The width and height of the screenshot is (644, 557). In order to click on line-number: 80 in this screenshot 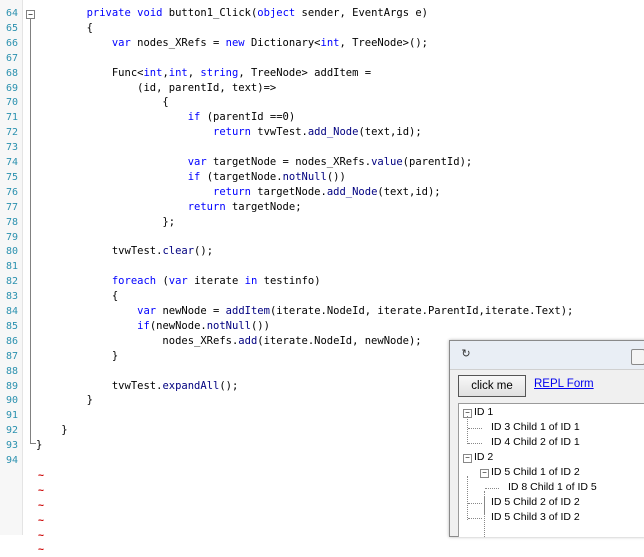, I will do `click(11, 252)`.